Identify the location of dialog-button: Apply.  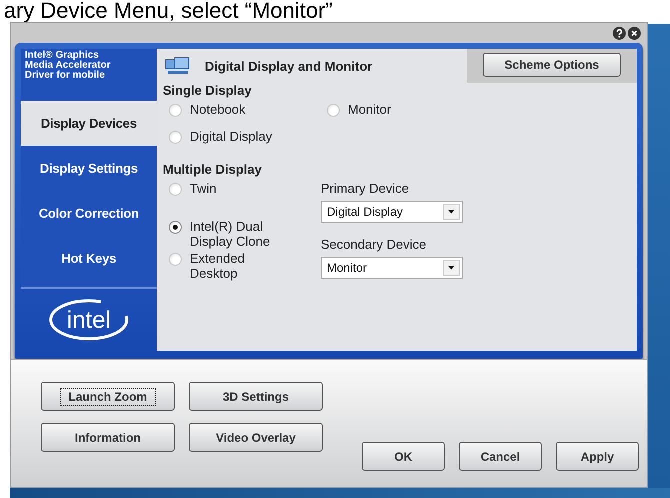
(597, 456).